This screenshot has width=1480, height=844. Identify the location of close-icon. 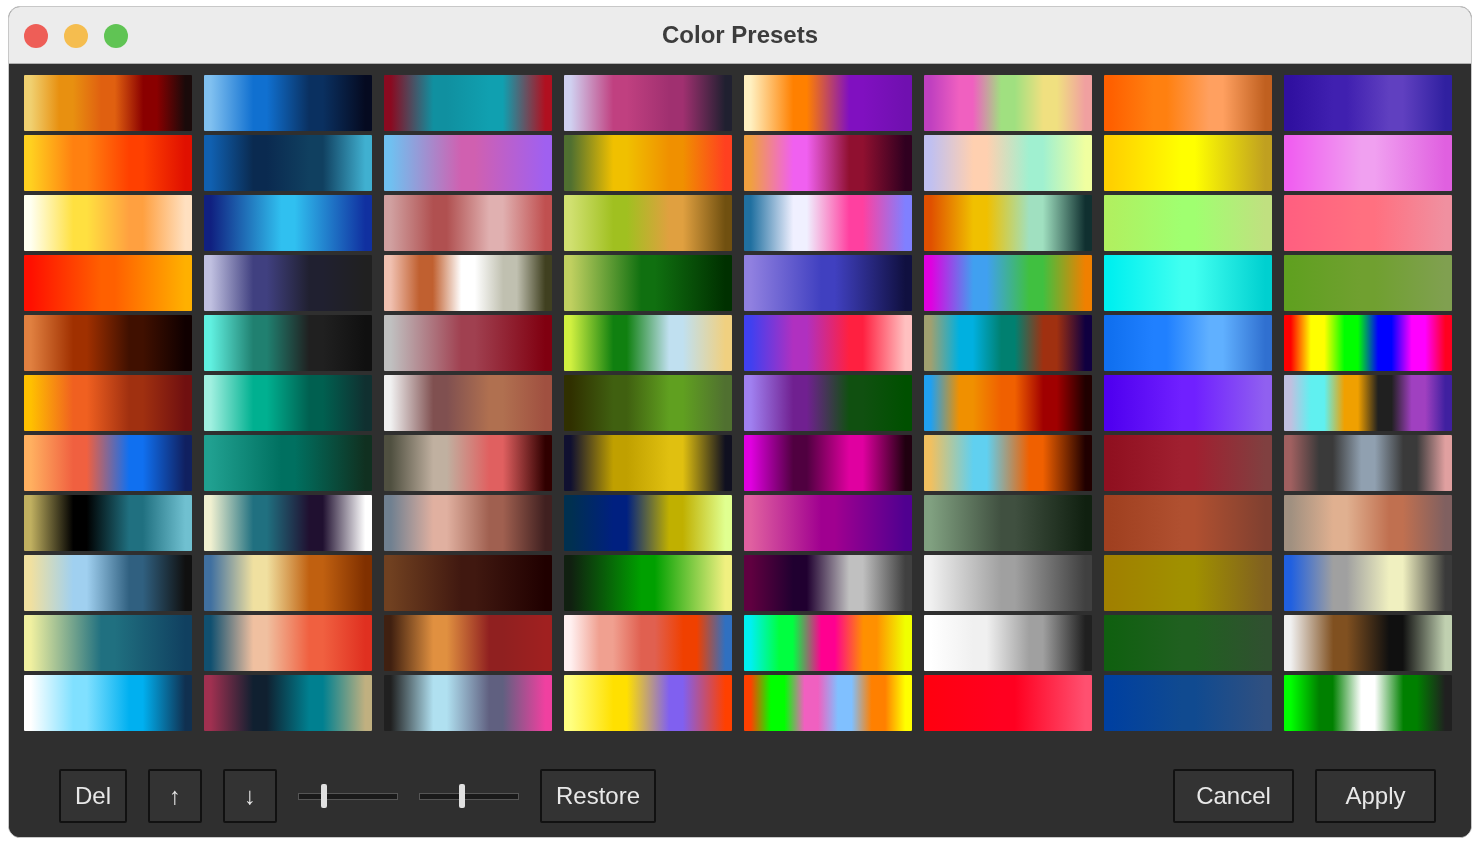
(36, 36).